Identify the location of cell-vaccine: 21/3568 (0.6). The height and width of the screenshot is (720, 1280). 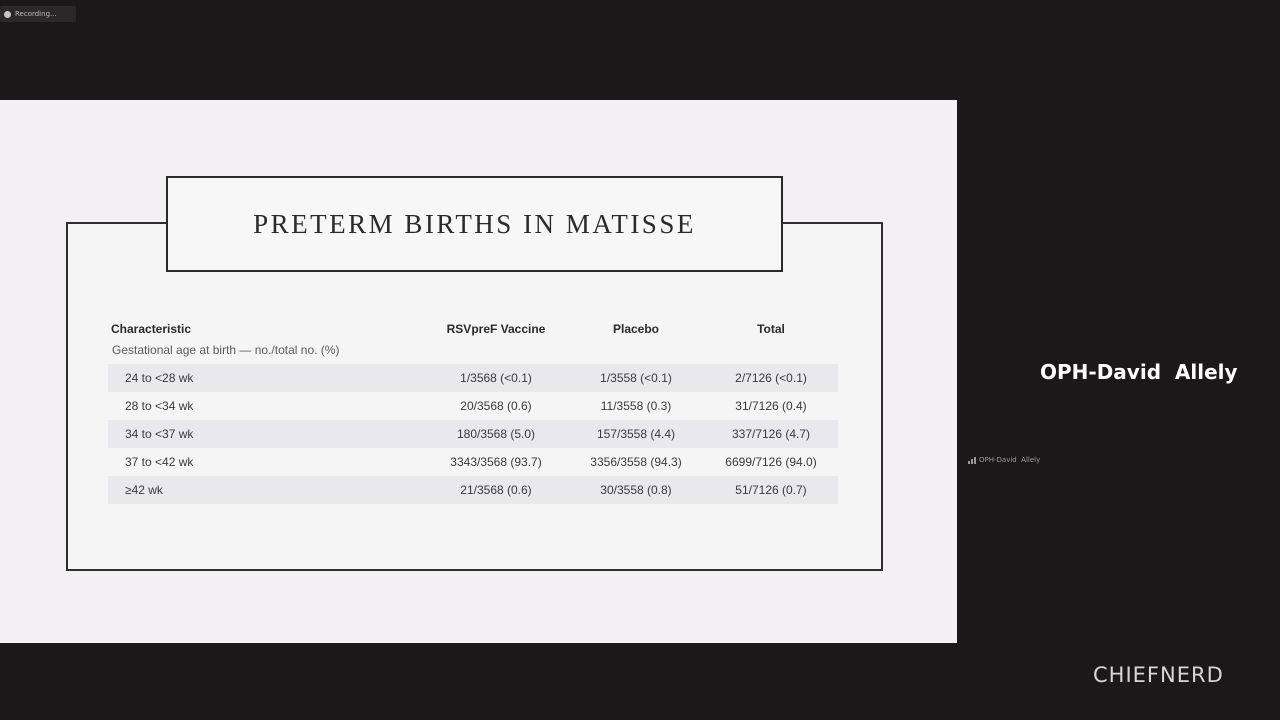
(496, 490).